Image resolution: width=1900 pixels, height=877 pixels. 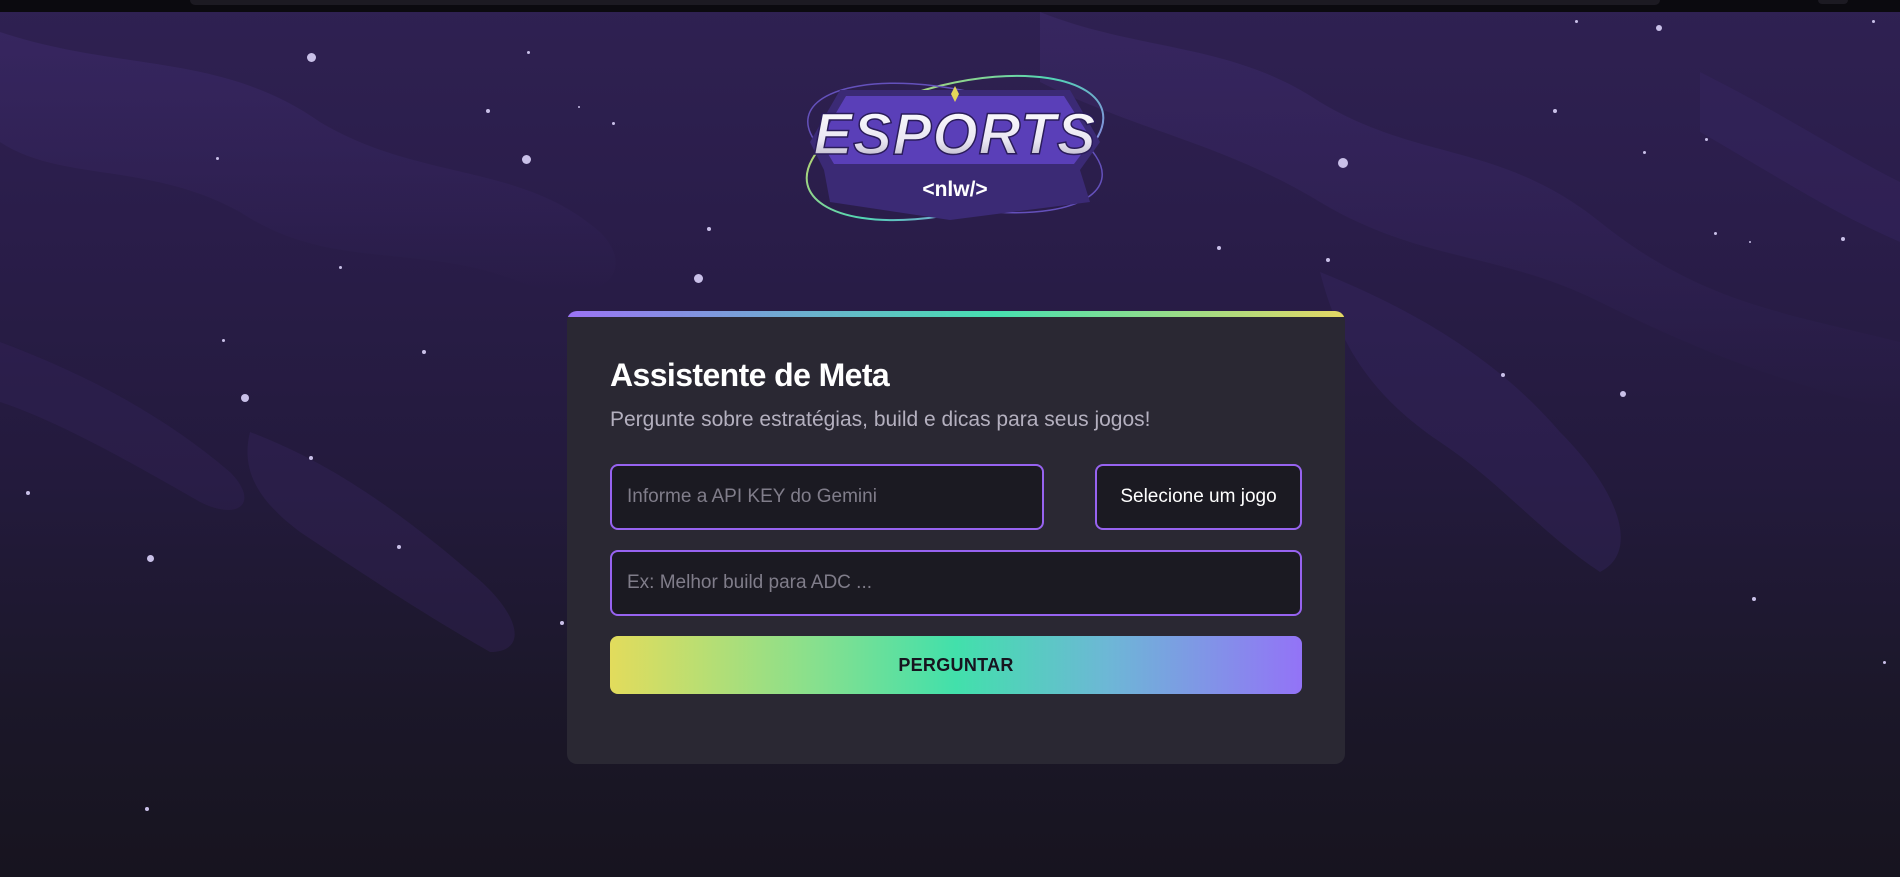 What do you see at coordinates (827, 497) in the screenshot?
I see `api-key-input` at bounding box center [827, 497].